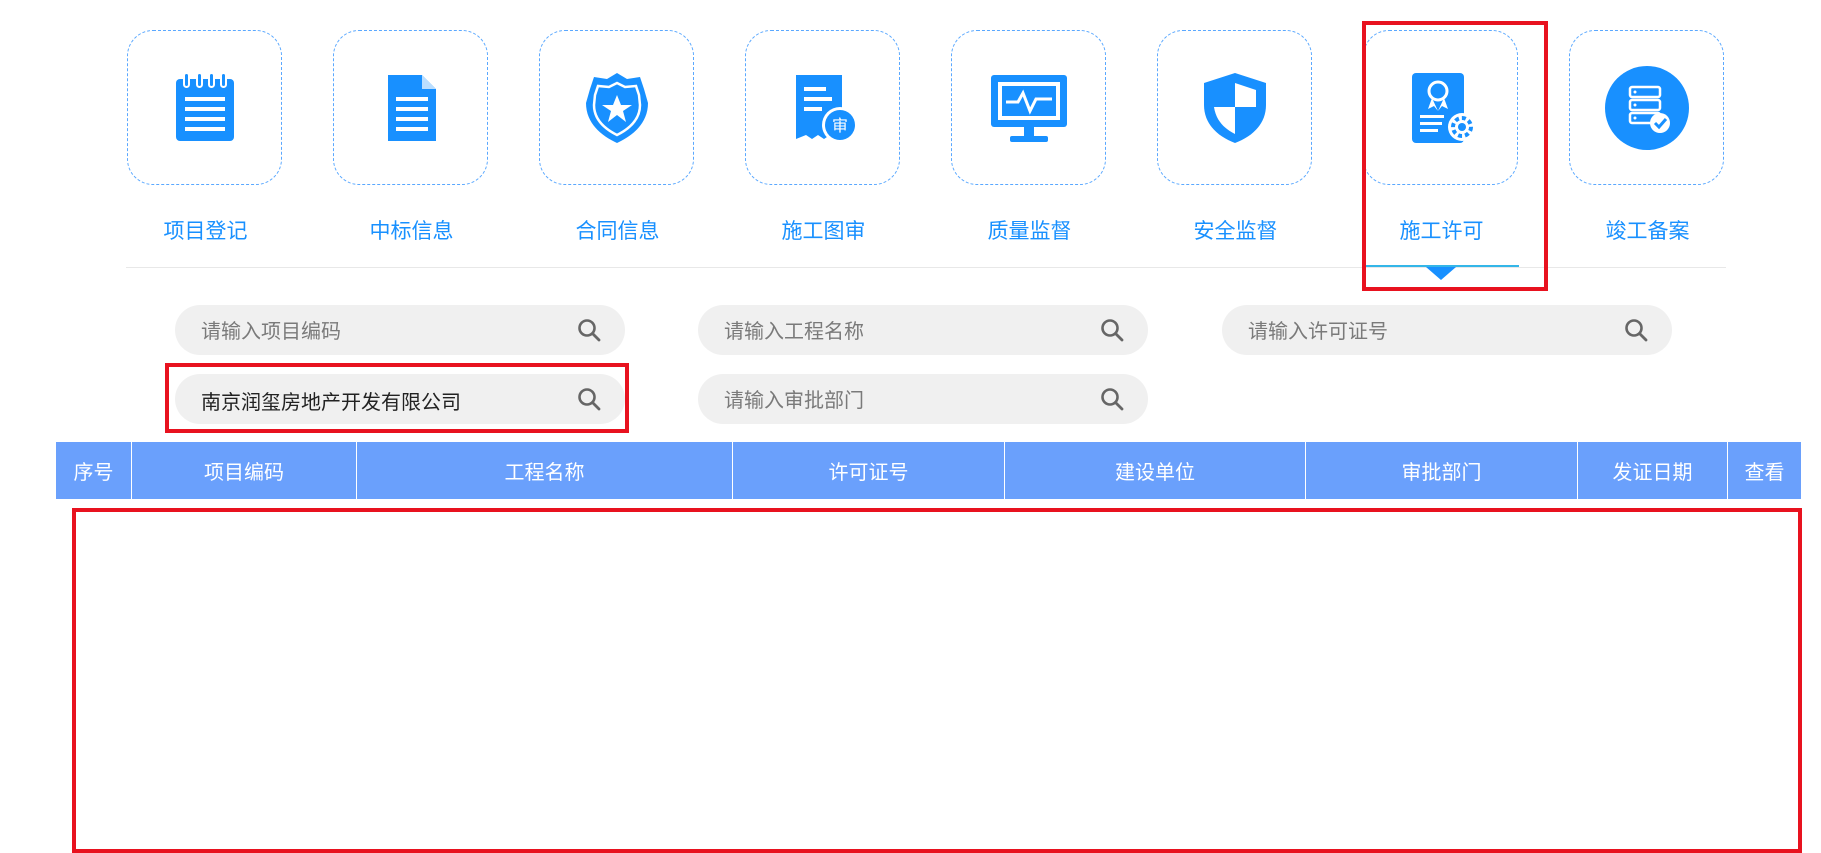 This screenshot has height=853, width=1821. What do you see at coordinates (1428, 331) in the screenshot?
I see `permit-no-input` at bounding box center [1428, 331].